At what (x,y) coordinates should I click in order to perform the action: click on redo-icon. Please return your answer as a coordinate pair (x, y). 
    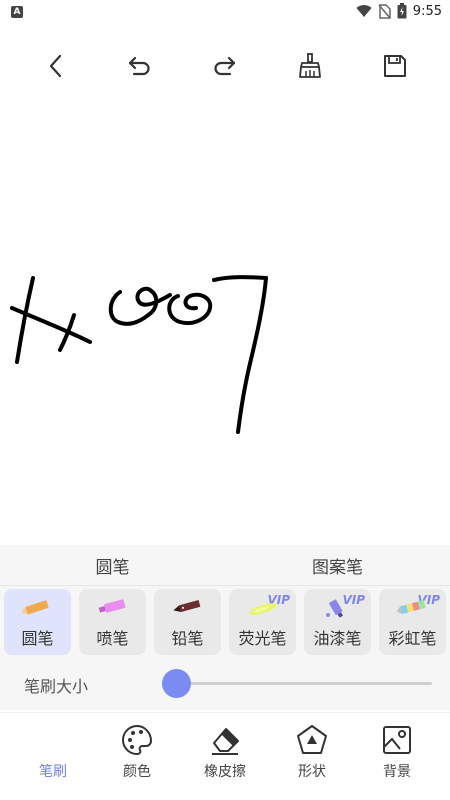
    Looking at the image, I should click on (225, 66).